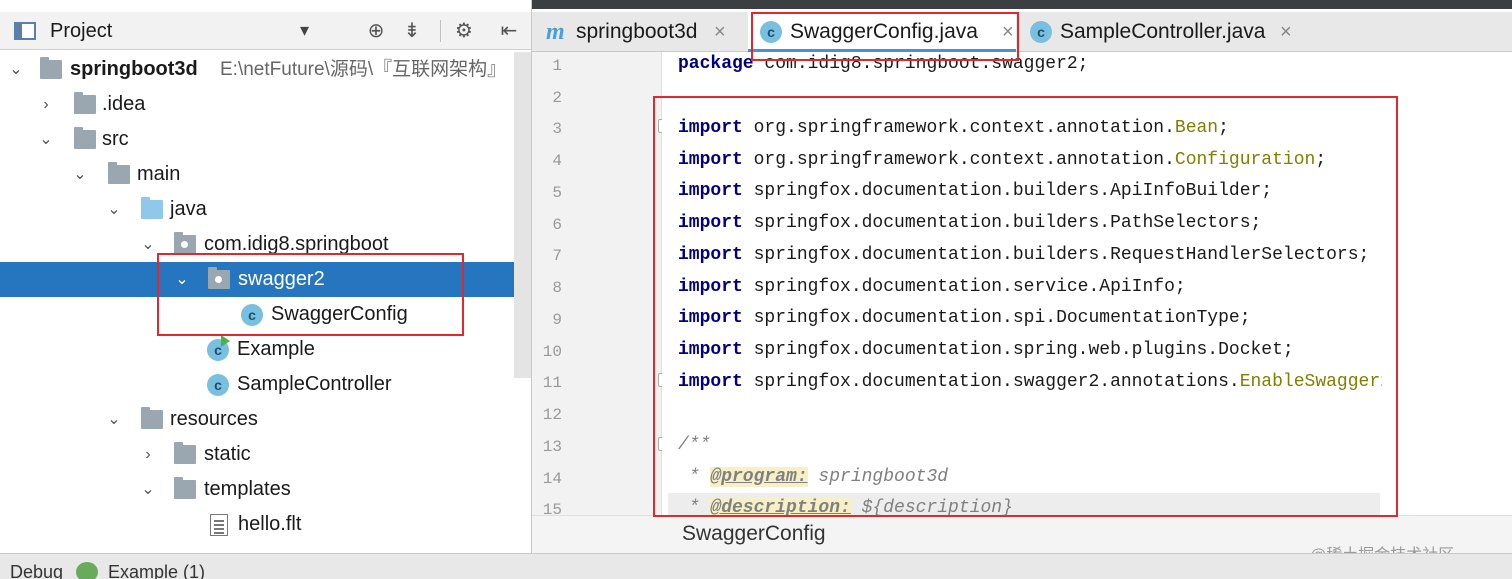 The image size is (1512, 579). I want to click on resources-folder-icon, so click(152, 418).